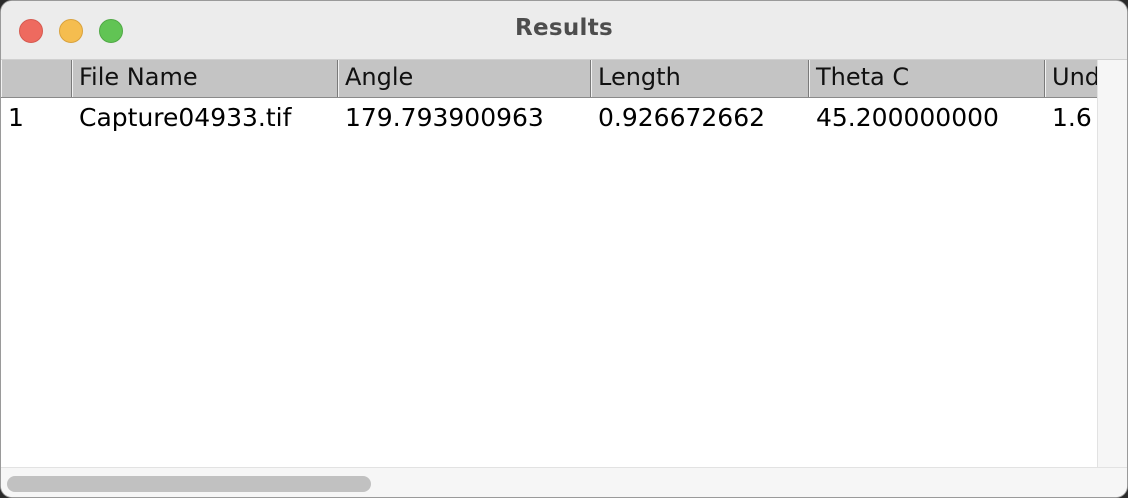 The width and height of the screenshot is (1128, 498). Describe the element at coordinates (700, 78) in the screenshot. I see `column-header-length: Length` at that location.